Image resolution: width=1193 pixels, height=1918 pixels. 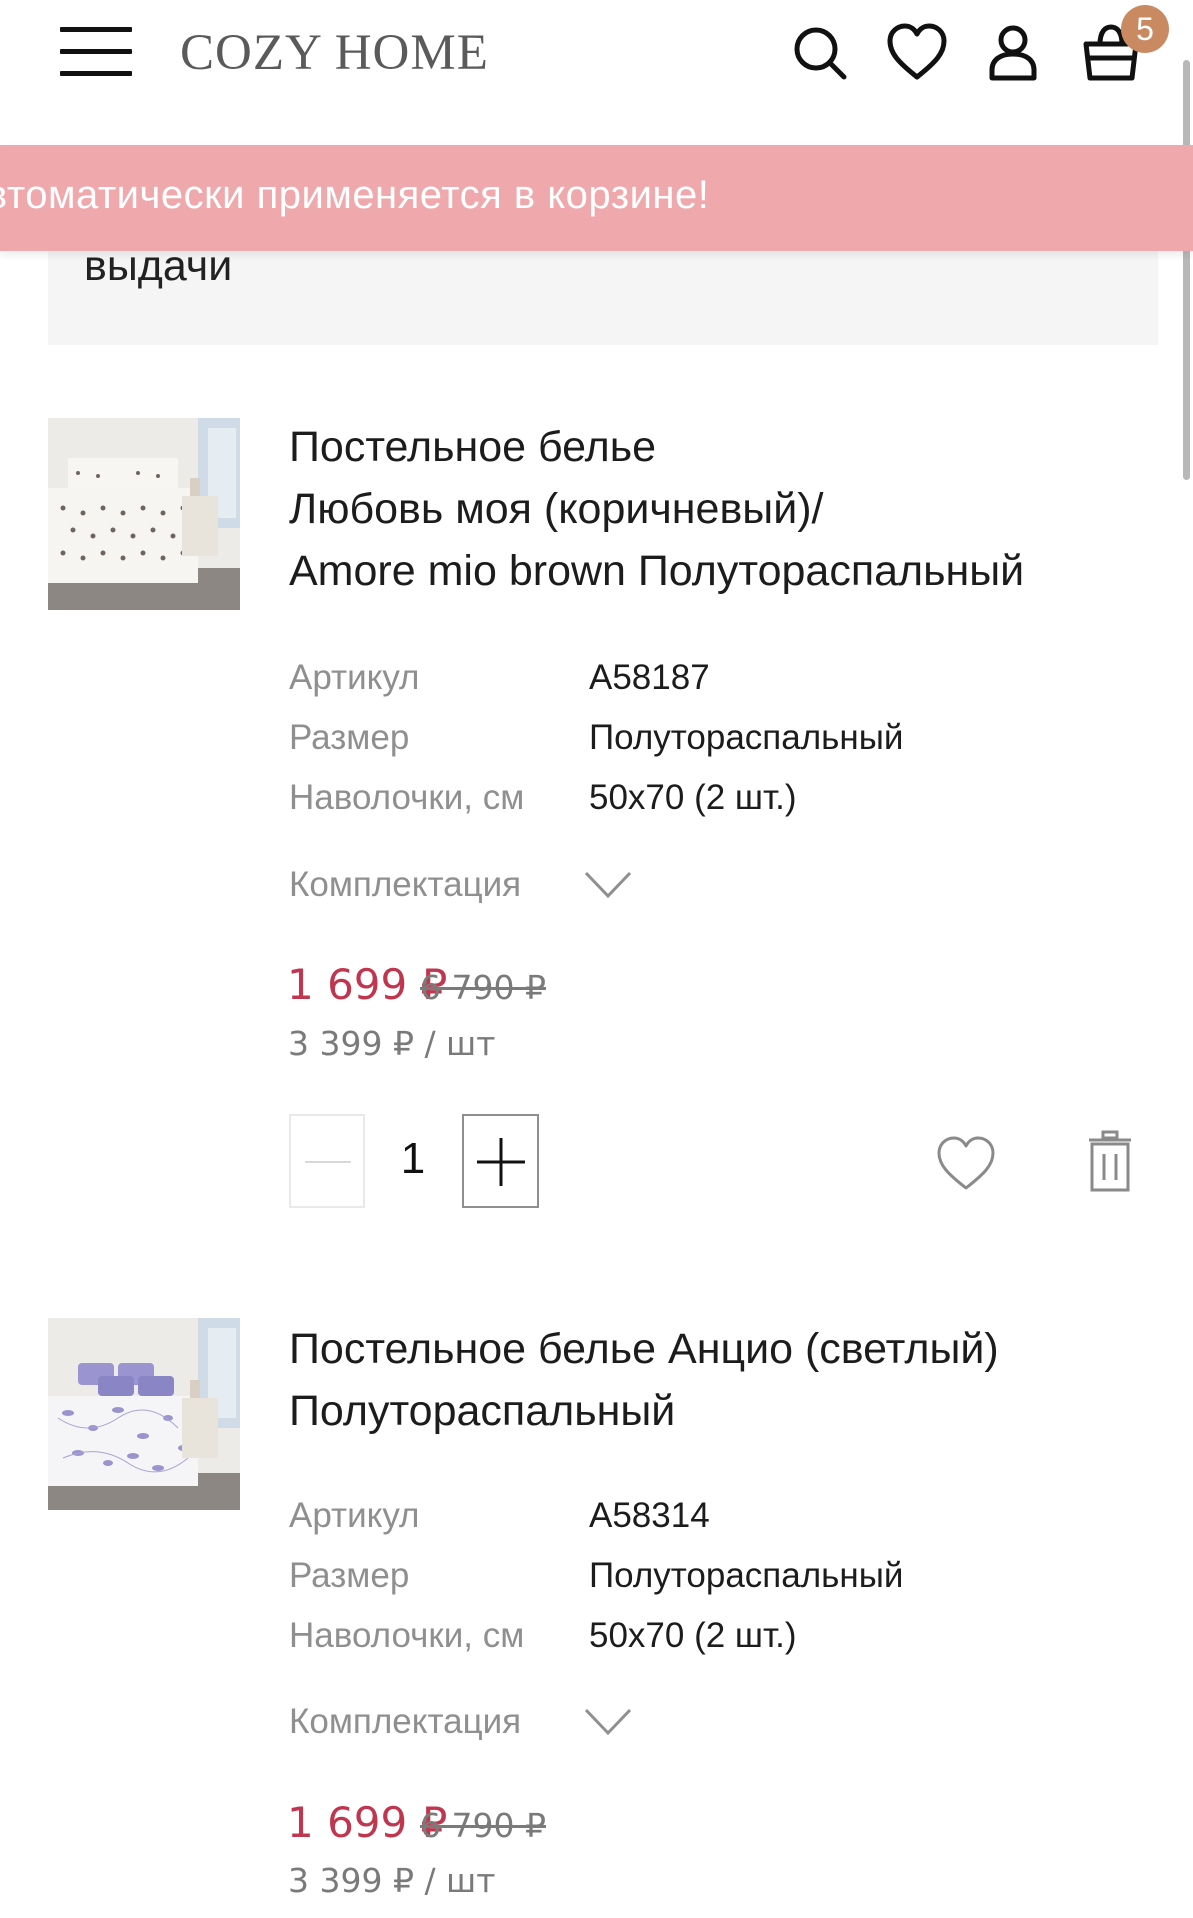 What do you see at coordinates (649, 1515) in the screenshot?
I see `article-value: A58314` at bounding box center [649, 1515].